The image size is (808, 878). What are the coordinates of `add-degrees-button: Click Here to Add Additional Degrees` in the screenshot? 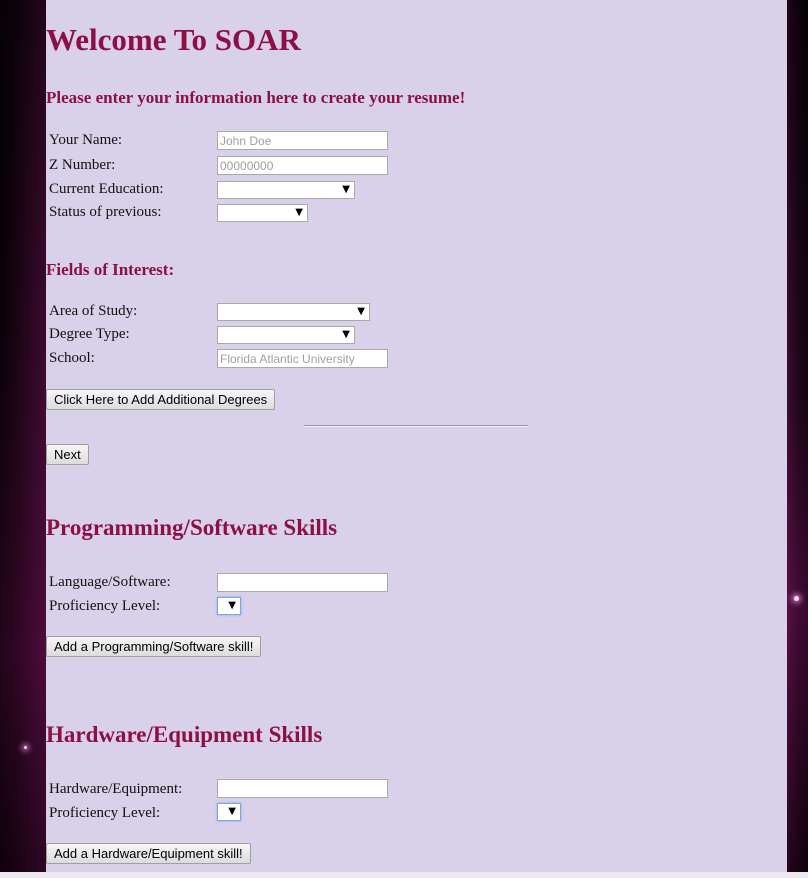 It's located at (161, 399).